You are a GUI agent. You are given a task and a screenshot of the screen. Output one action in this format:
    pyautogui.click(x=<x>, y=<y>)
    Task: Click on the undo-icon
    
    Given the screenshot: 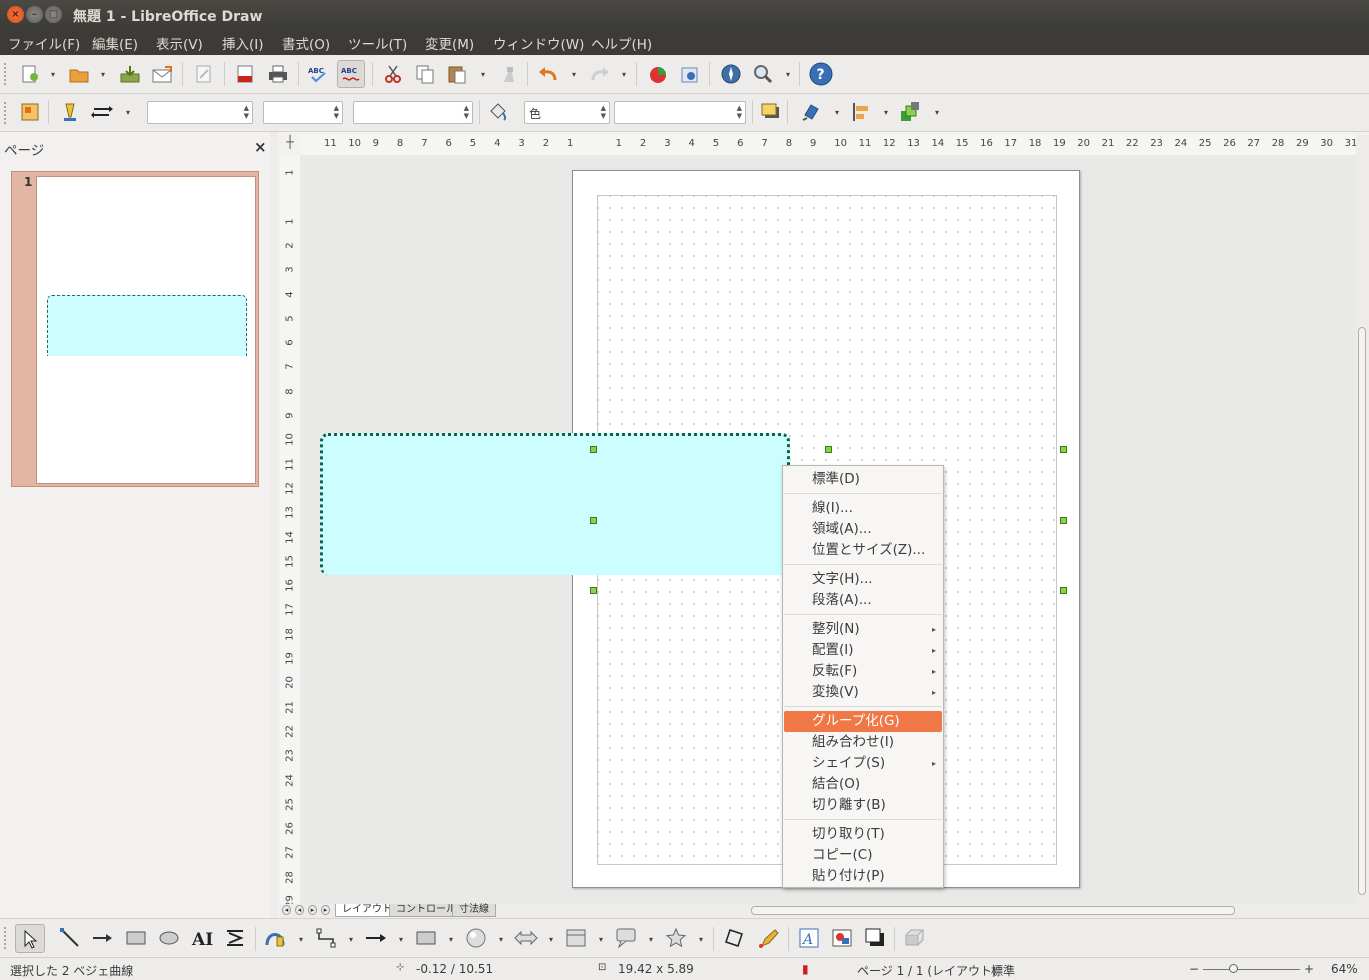 What is the action you would take?
    pyautogui.click(x=548, y=74)
    